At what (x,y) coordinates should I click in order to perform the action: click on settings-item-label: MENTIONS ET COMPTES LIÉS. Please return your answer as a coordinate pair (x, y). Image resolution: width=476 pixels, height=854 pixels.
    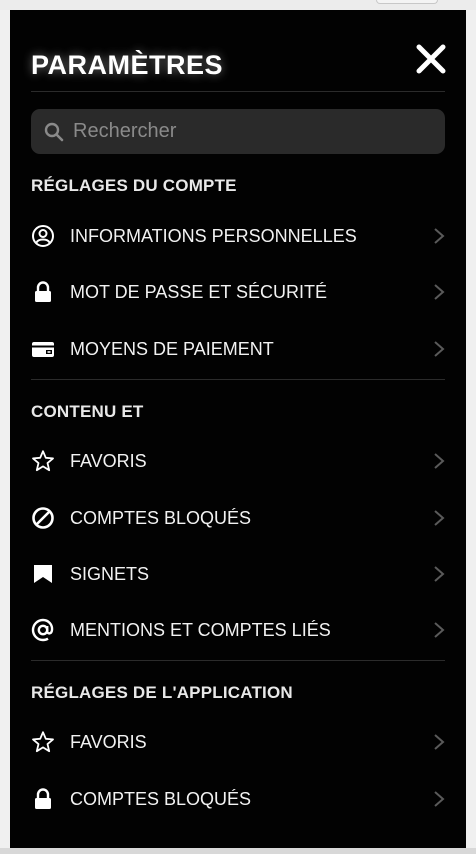
    Looking at the image, I should click on (200, 630).